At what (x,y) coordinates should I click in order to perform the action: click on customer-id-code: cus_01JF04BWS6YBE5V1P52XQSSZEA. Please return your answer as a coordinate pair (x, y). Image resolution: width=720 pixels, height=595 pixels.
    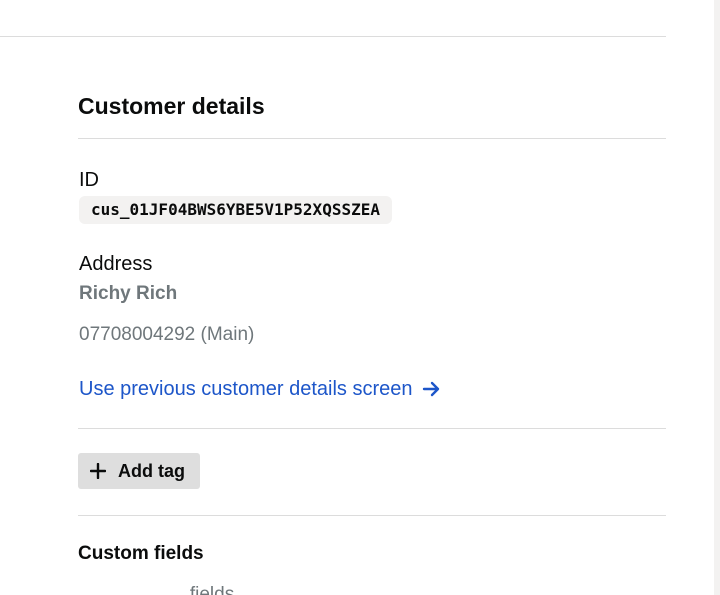
    Looking at the image, I should click on (235, 210).